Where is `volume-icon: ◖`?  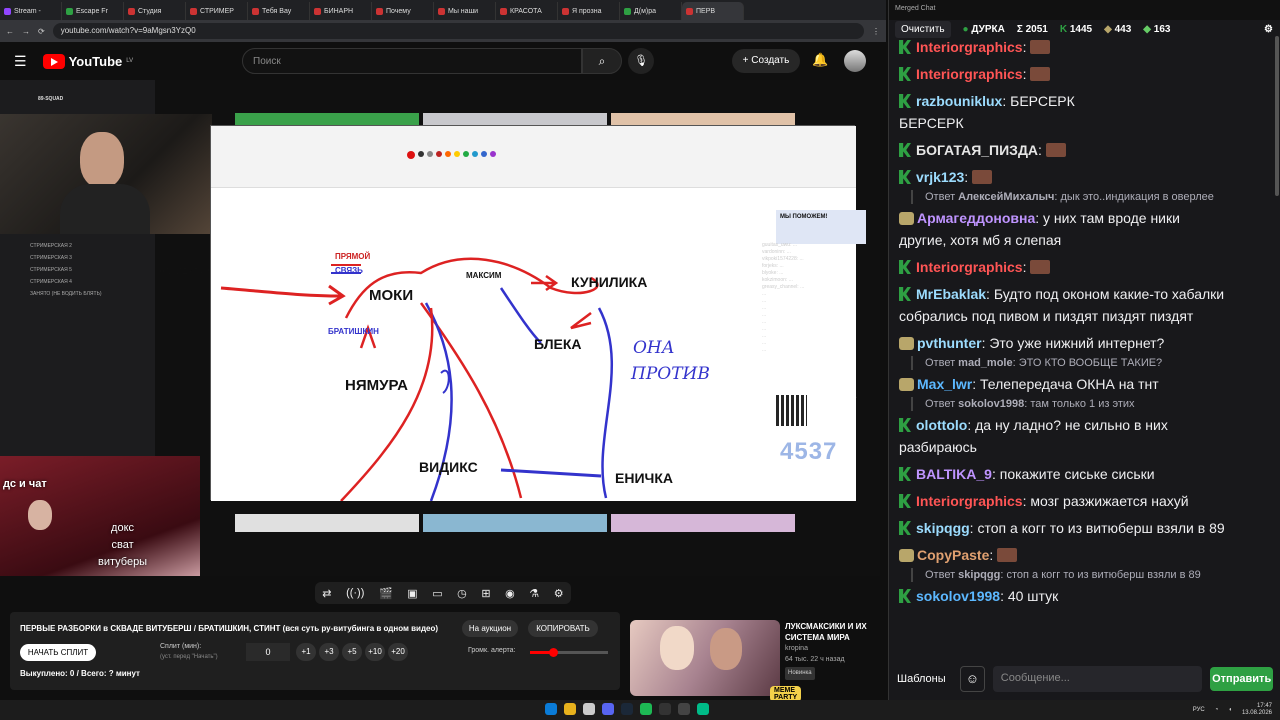
volume-icon: ◖ is located at coordinates (1230, 710).